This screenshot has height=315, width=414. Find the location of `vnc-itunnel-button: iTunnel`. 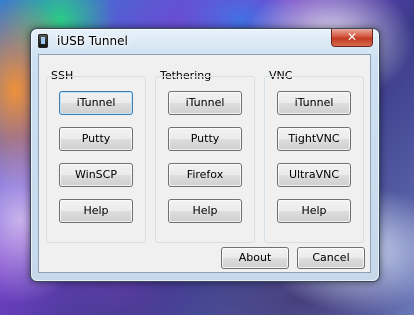

vnc-itunnel-button: iTunnel is located at coordinates (314, 103).